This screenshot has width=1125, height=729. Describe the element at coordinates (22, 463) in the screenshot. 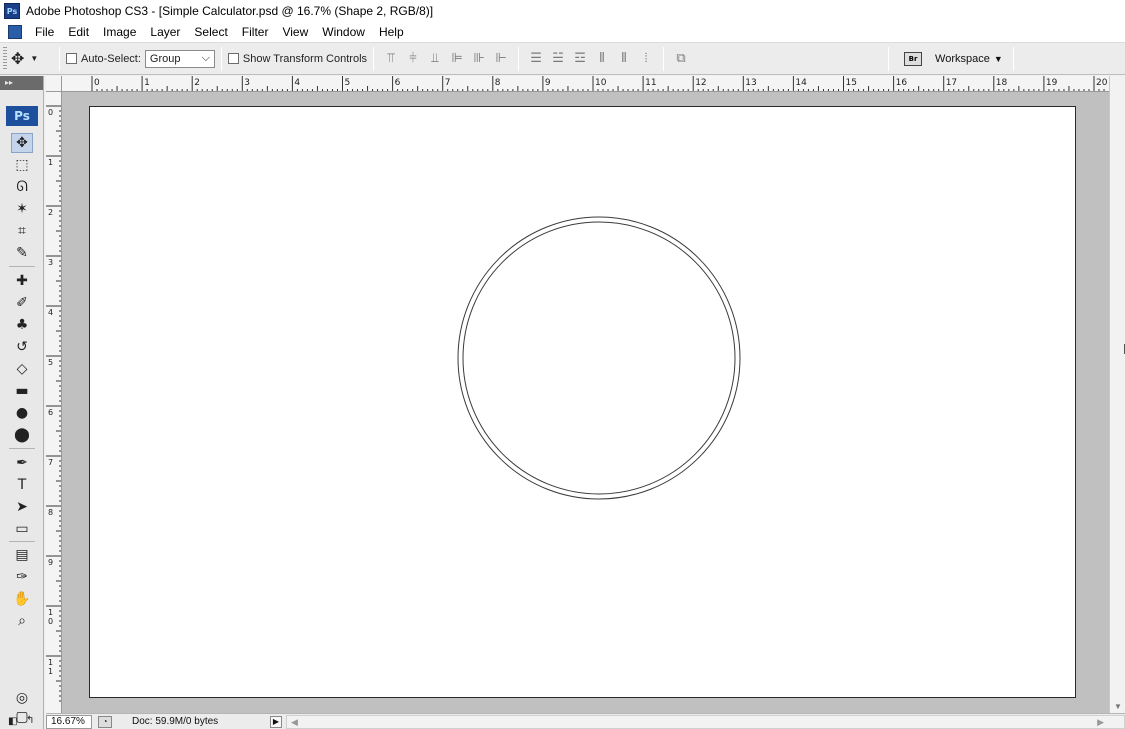

I see `pen-tool-icon: ✒` at that location.